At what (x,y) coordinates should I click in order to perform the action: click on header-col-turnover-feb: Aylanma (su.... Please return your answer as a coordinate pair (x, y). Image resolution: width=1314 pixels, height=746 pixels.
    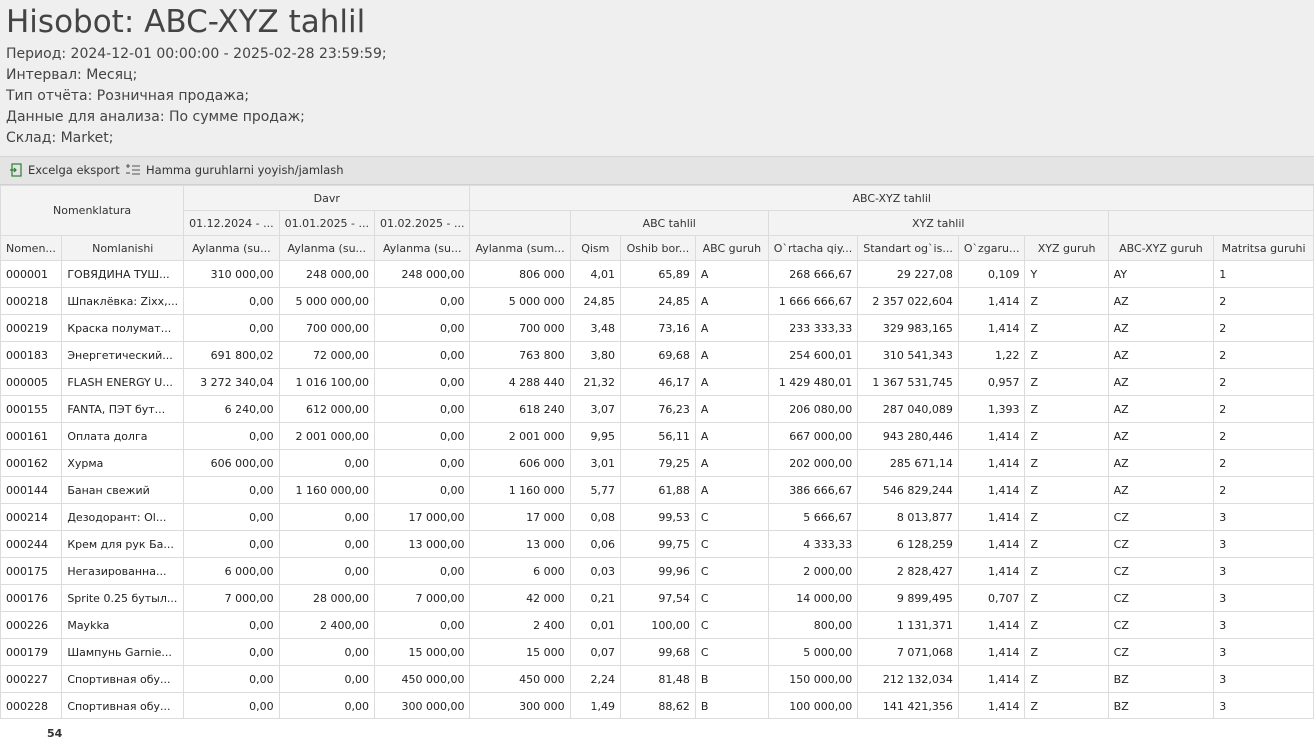
    Looking at the image, I should click on (422, 248).